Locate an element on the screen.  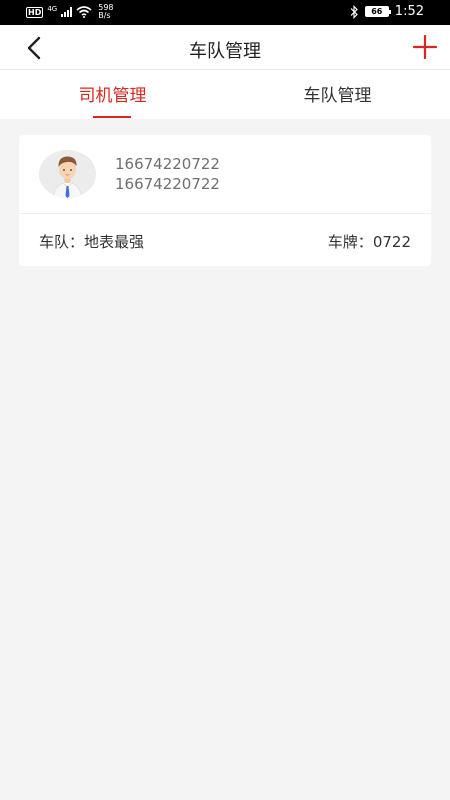
nav-bar: 车队管理 is located at coordinates (225, 47).